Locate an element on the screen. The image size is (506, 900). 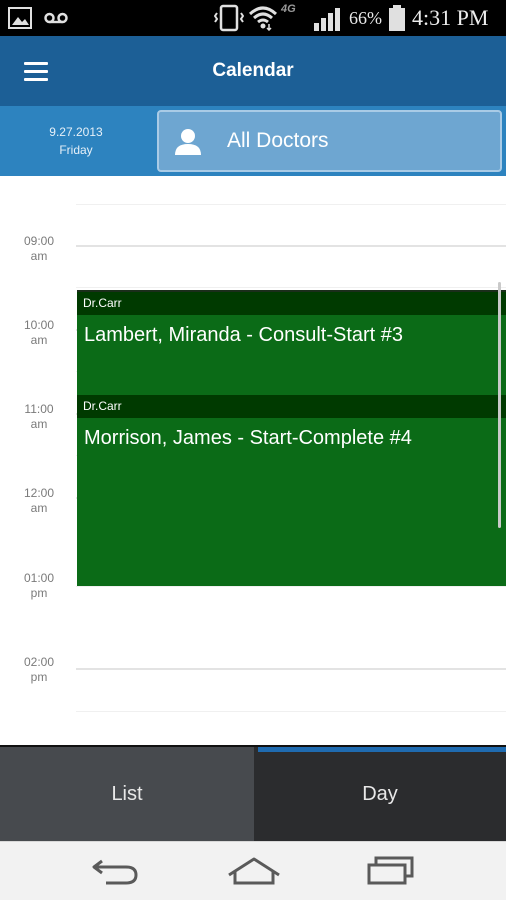
battery-icon is located at coordinates (397, 18).